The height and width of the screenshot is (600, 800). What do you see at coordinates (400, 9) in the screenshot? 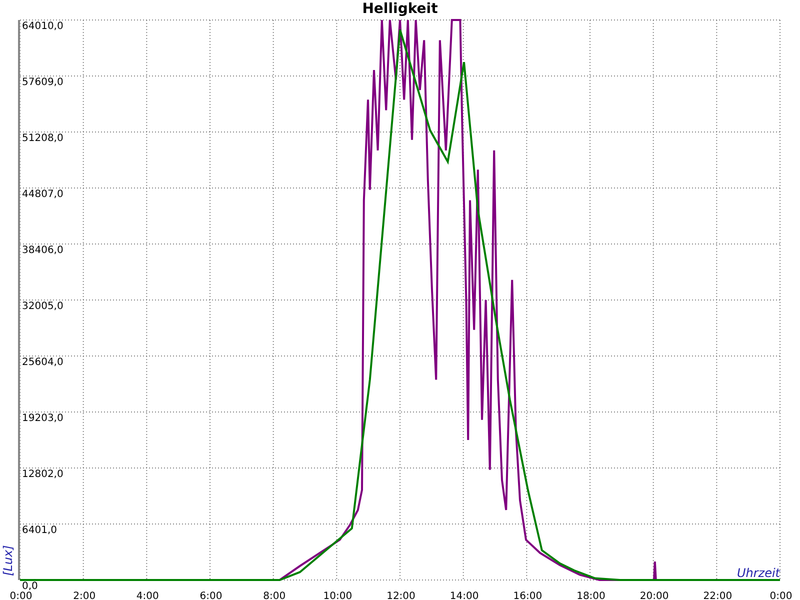
I see `chart-title: Helligkeit` at bounding box center [400, 9].